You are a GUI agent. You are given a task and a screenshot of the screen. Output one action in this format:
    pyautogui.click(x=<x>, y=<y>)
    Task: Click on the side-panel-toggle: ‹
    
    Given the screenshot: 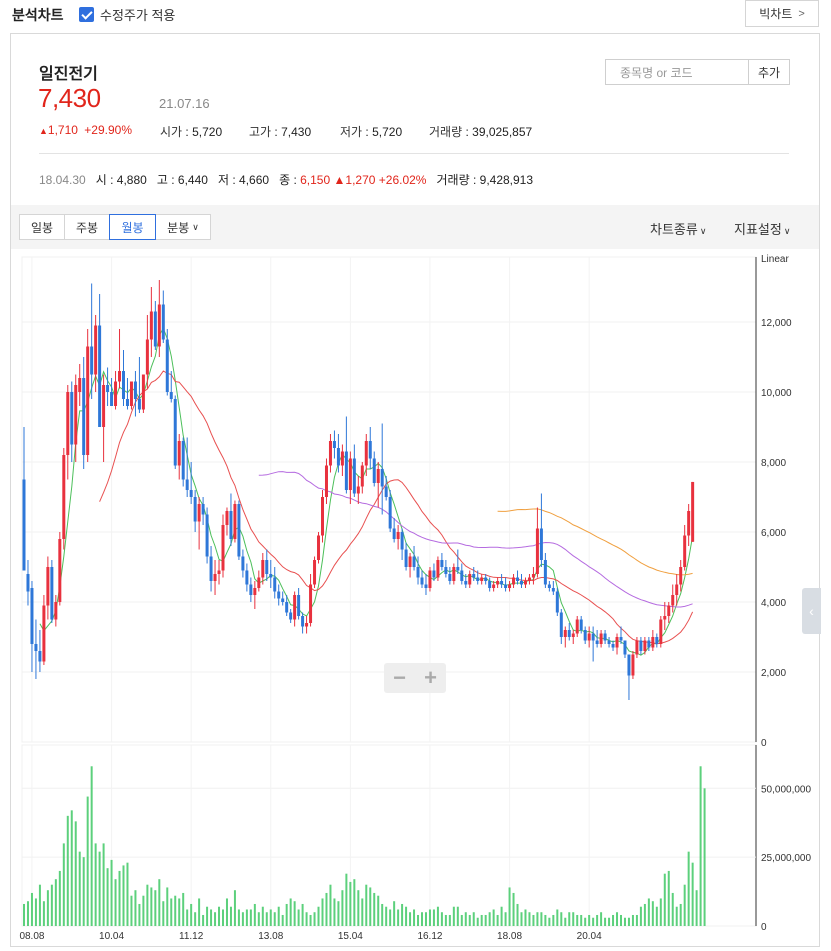 What is the action you would take?
    pyautogui.click(x=811, y=611)
    